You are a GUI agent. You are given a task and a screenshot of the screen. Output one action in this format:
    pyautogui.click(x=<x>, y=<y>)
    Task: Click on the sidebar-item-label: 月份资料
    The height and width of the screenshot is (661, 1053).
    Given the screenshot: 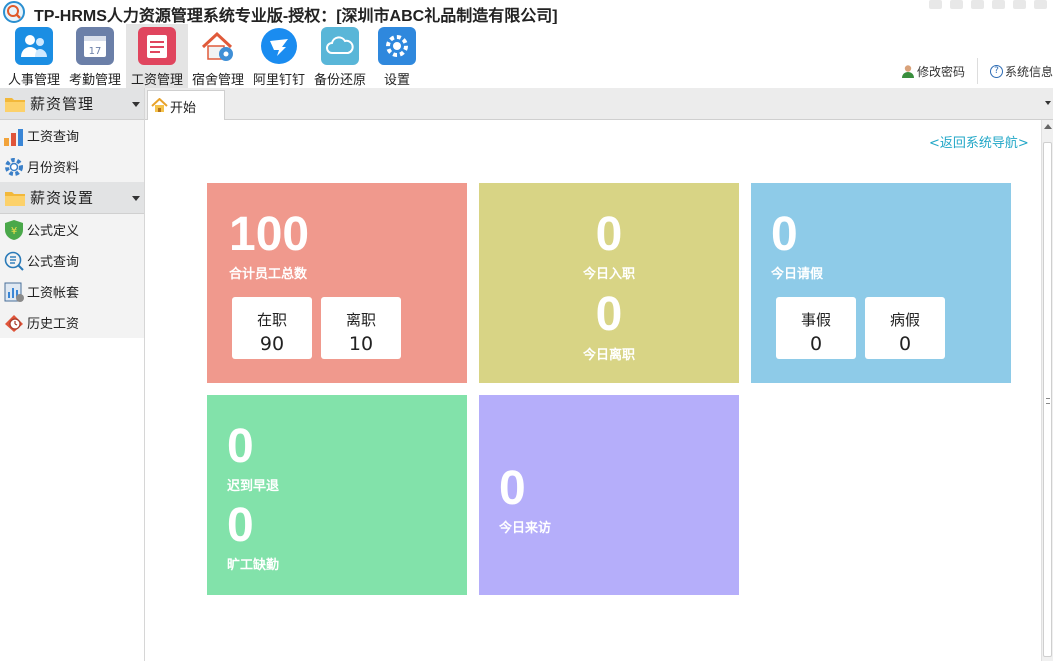 What is the action you would take?
    pyautogui.click(x=53, y=168)
    